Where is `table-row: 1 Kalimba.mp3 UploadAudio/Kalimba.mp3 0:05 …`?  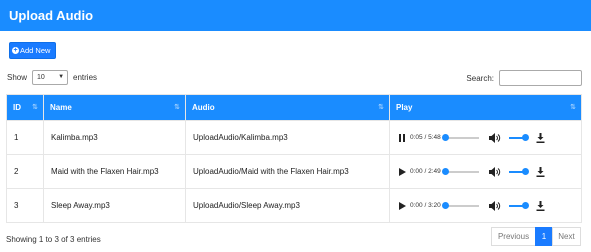 table-row: 1 Kalimba.mp3 UploadAudio/Kalimba.mp3 0:05 … is located at coordinates (294, 137).